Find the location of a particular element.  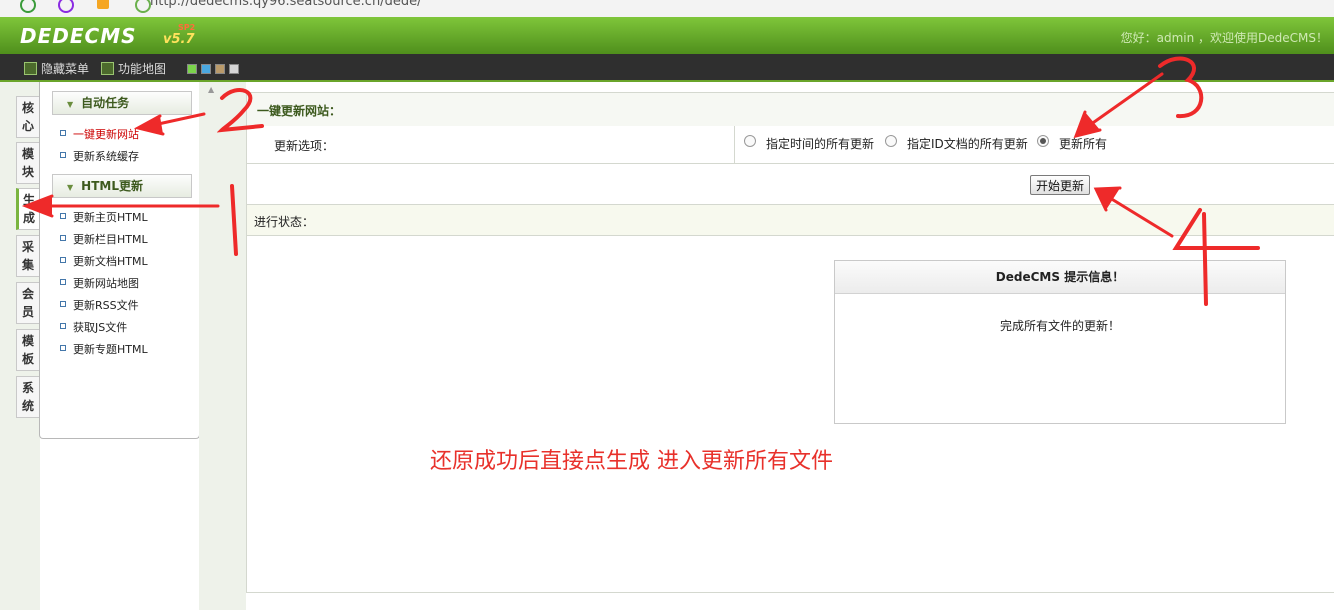

arrow-4-head is located at coordinates (1107, 199).